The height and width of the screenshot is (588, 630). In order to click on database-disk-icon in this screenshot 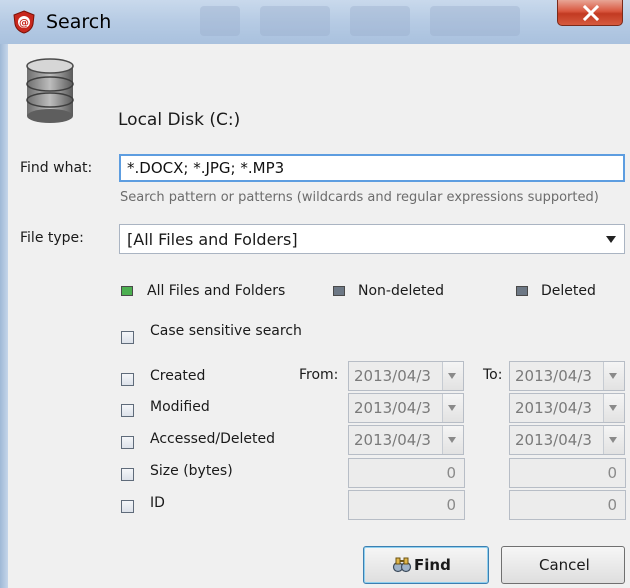, I will do `click(50, 90)`.